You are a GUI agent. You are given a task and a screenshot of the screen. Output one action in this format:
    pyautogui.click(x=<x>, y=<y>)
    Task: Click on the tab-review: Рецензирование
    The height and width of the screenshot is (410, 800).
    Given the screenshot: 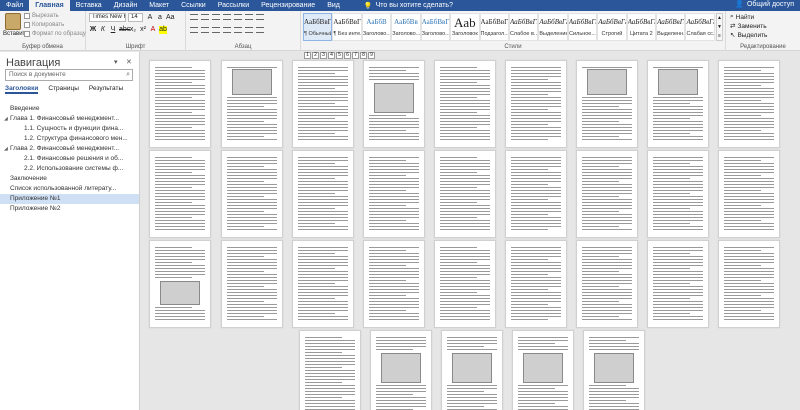 What is the action you would take?
    pyautogui.click(x=288, y=5)
    